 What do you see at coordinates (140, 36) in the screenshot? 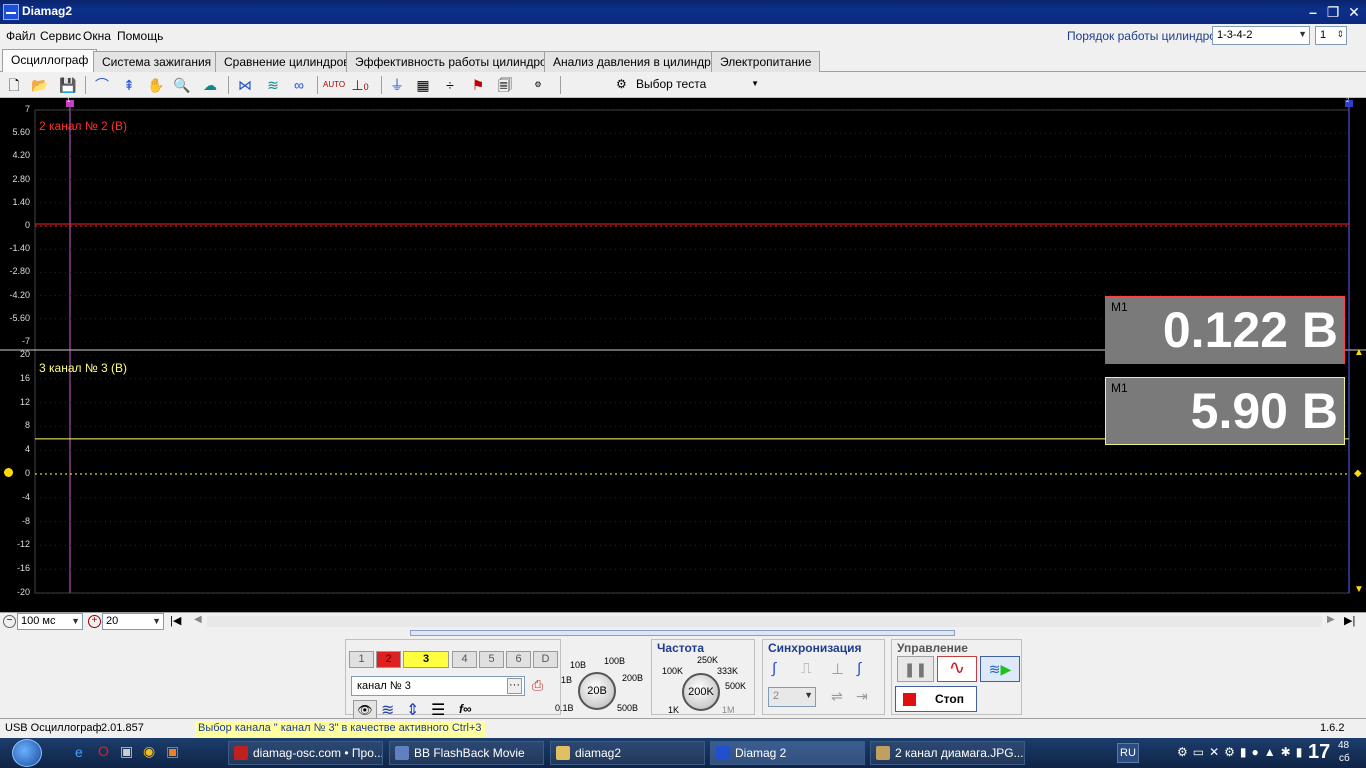
I see `menu-help: Помощь` at bounding box center [140, 36].